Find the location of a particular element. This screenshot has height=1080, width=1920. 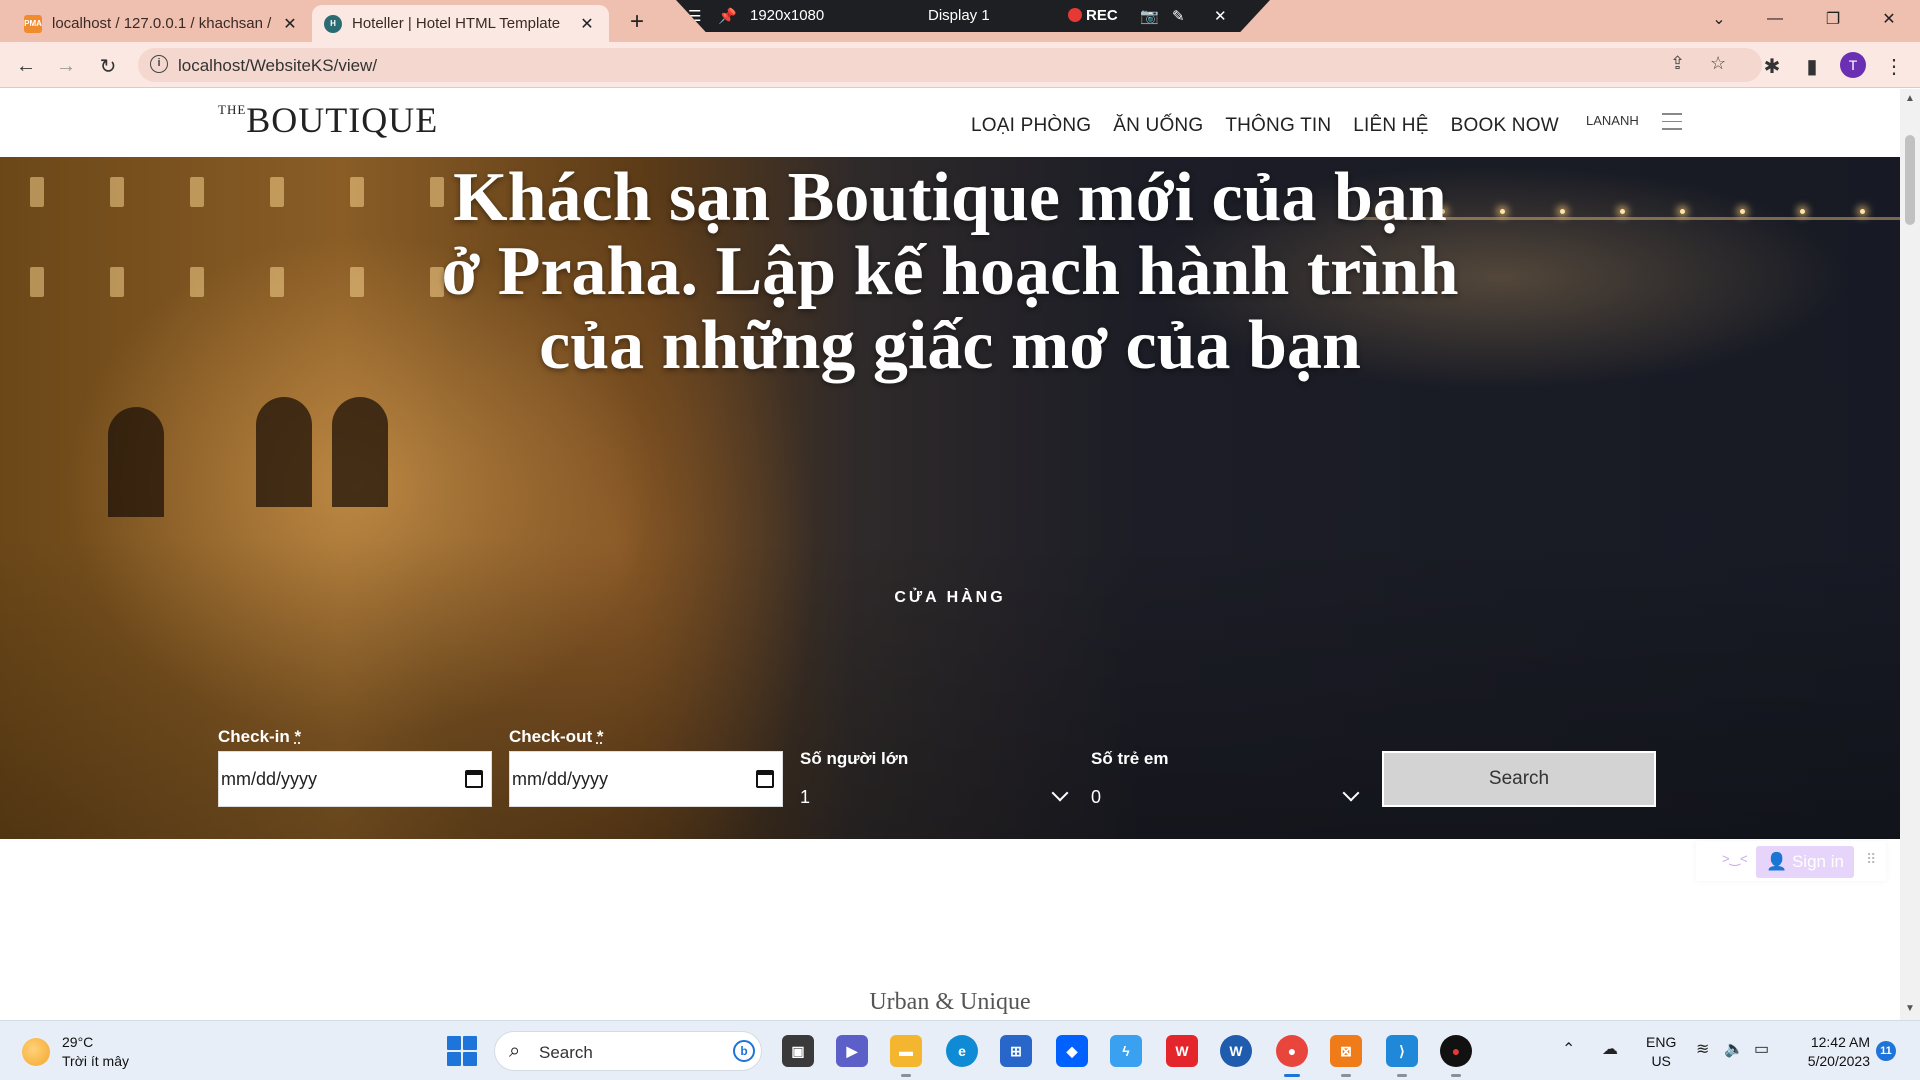

nav-room-types: LOẠI PHÒNG is located at coordinates (1031, 126).